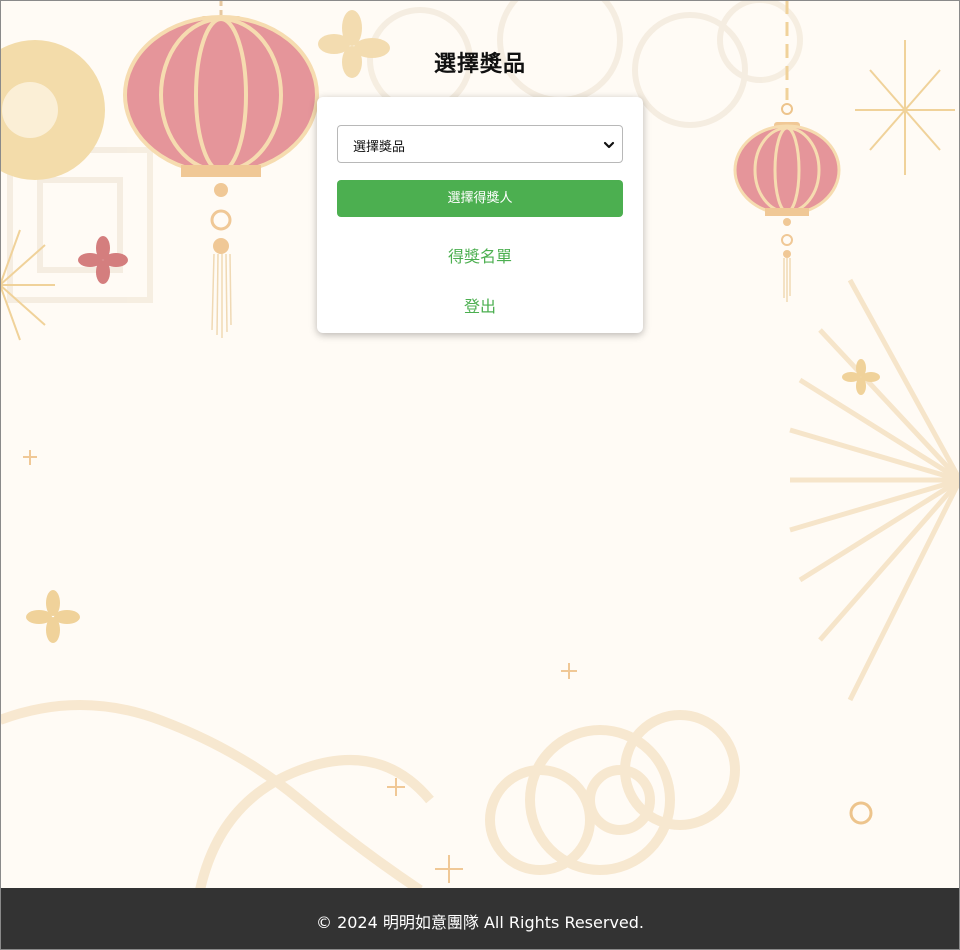 The image size is (960, 950). I want to click on ring-ornament, so click(861, 813).